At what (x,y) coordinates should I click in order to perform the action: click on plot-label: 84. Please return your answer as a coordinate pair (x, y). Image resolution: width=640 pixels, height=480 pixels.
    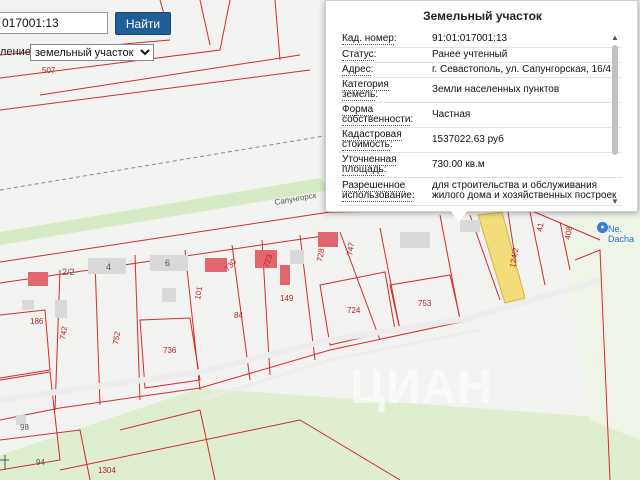
    Looking at the image, I should click on (238, 315).